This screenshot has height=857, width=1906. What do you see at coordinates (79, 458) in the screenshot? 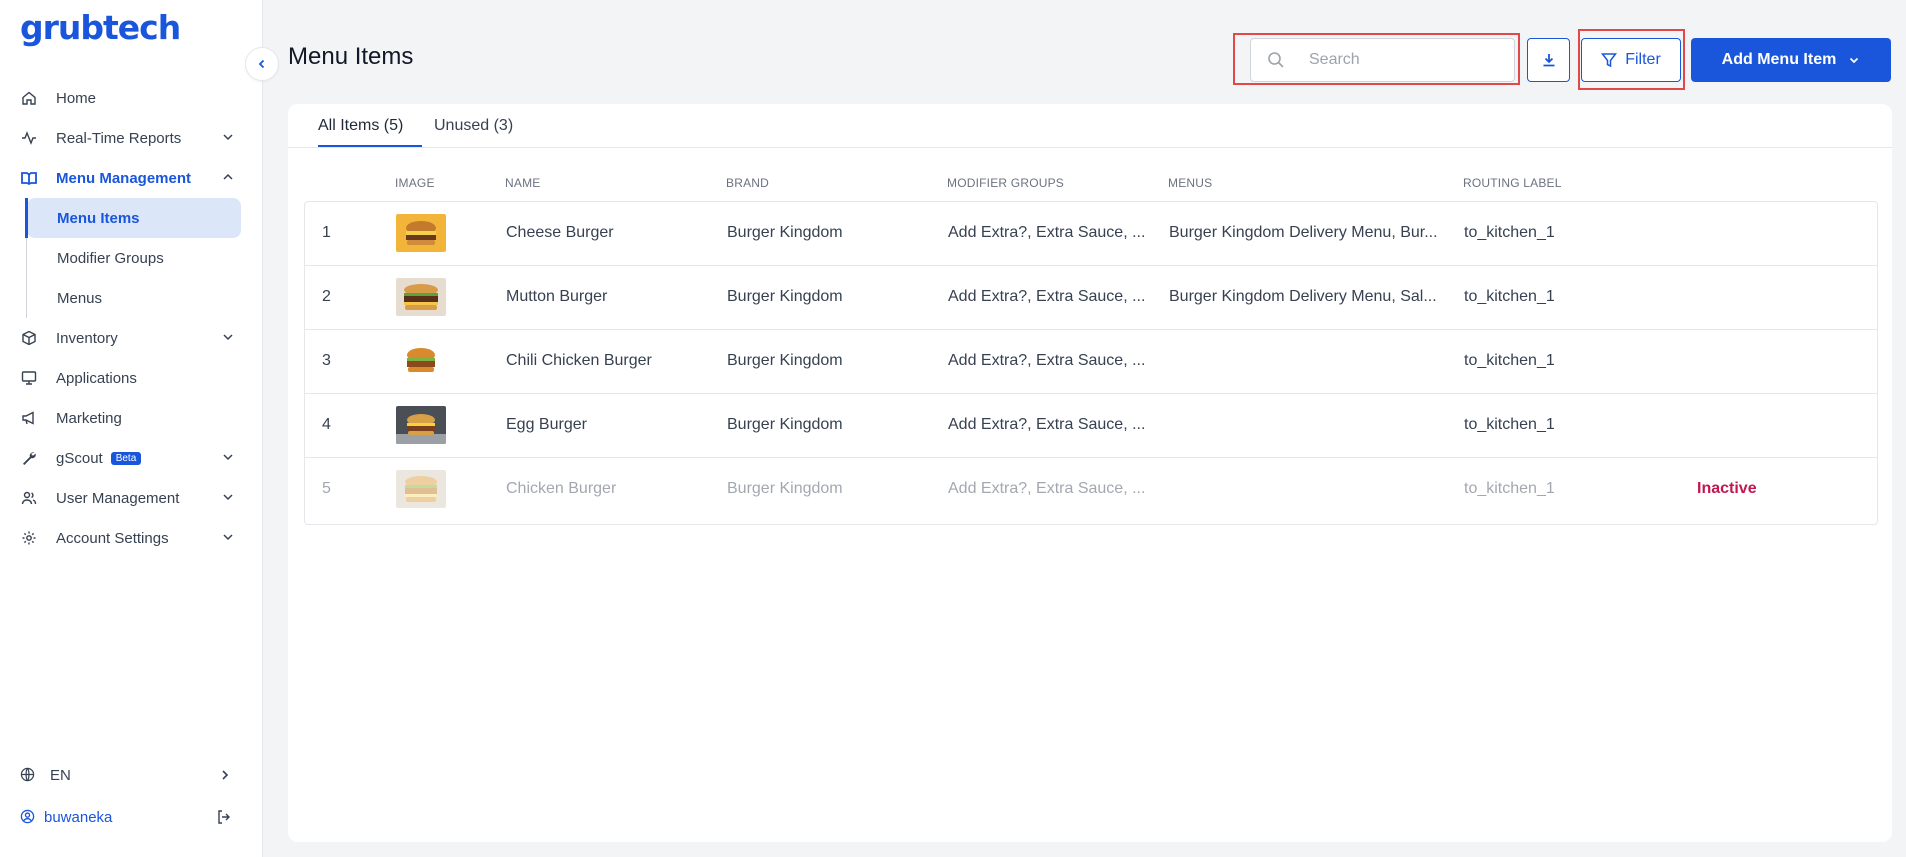
I see `sidebar-item-label: gScout` at bounding box center [79, 458].